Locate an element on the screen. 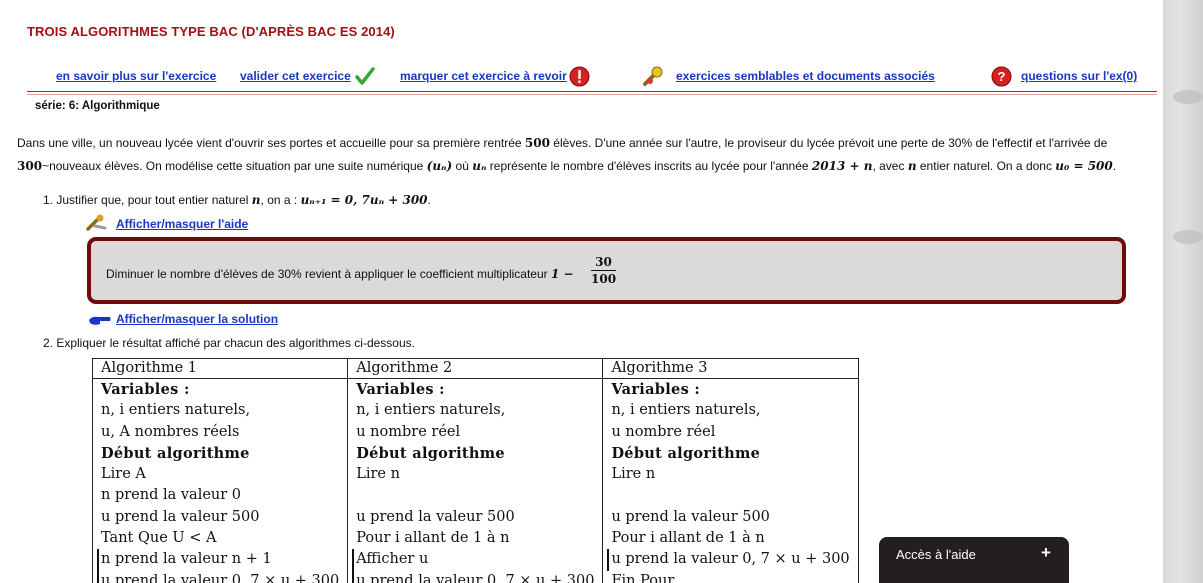 This screenshot has height=583, width=1203. help-panel-label: Accès à l'aide is located at coordinates (936, 554).